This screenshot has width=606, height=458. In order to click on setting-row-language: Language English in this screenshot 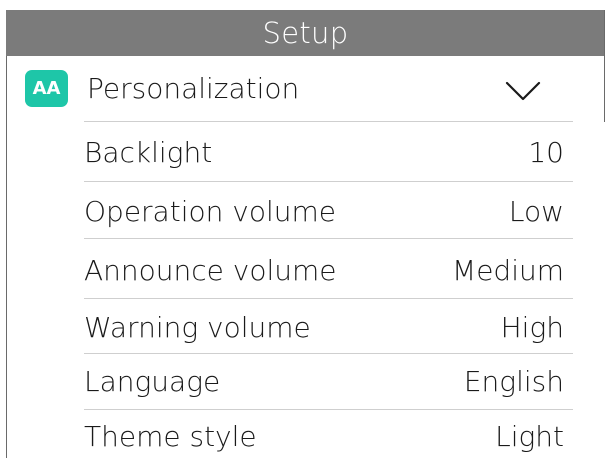, I will do `click(328, 381)`.